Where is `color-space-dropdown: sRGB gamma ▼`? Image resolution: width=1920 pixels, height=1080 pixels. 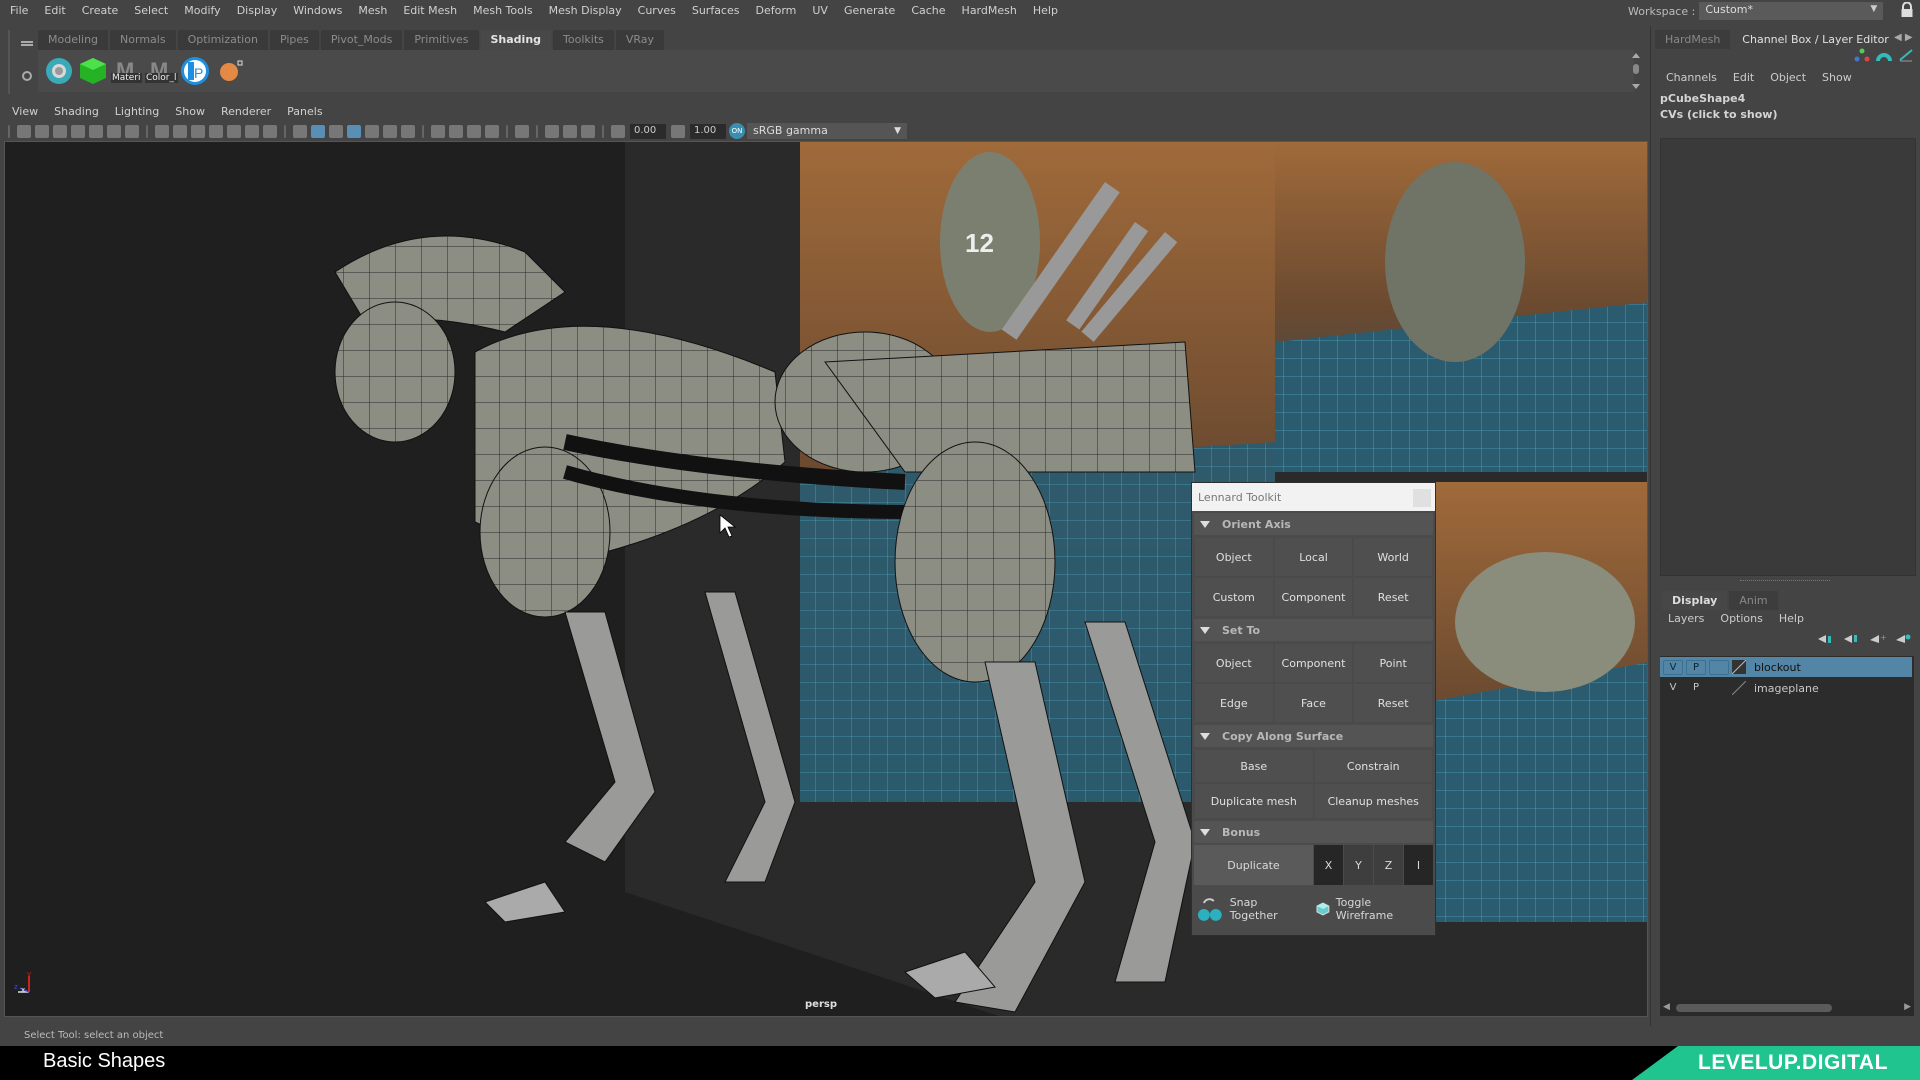 color-space-dropdown: sRGB gamma ▼ is located at coordinates (827, 131).